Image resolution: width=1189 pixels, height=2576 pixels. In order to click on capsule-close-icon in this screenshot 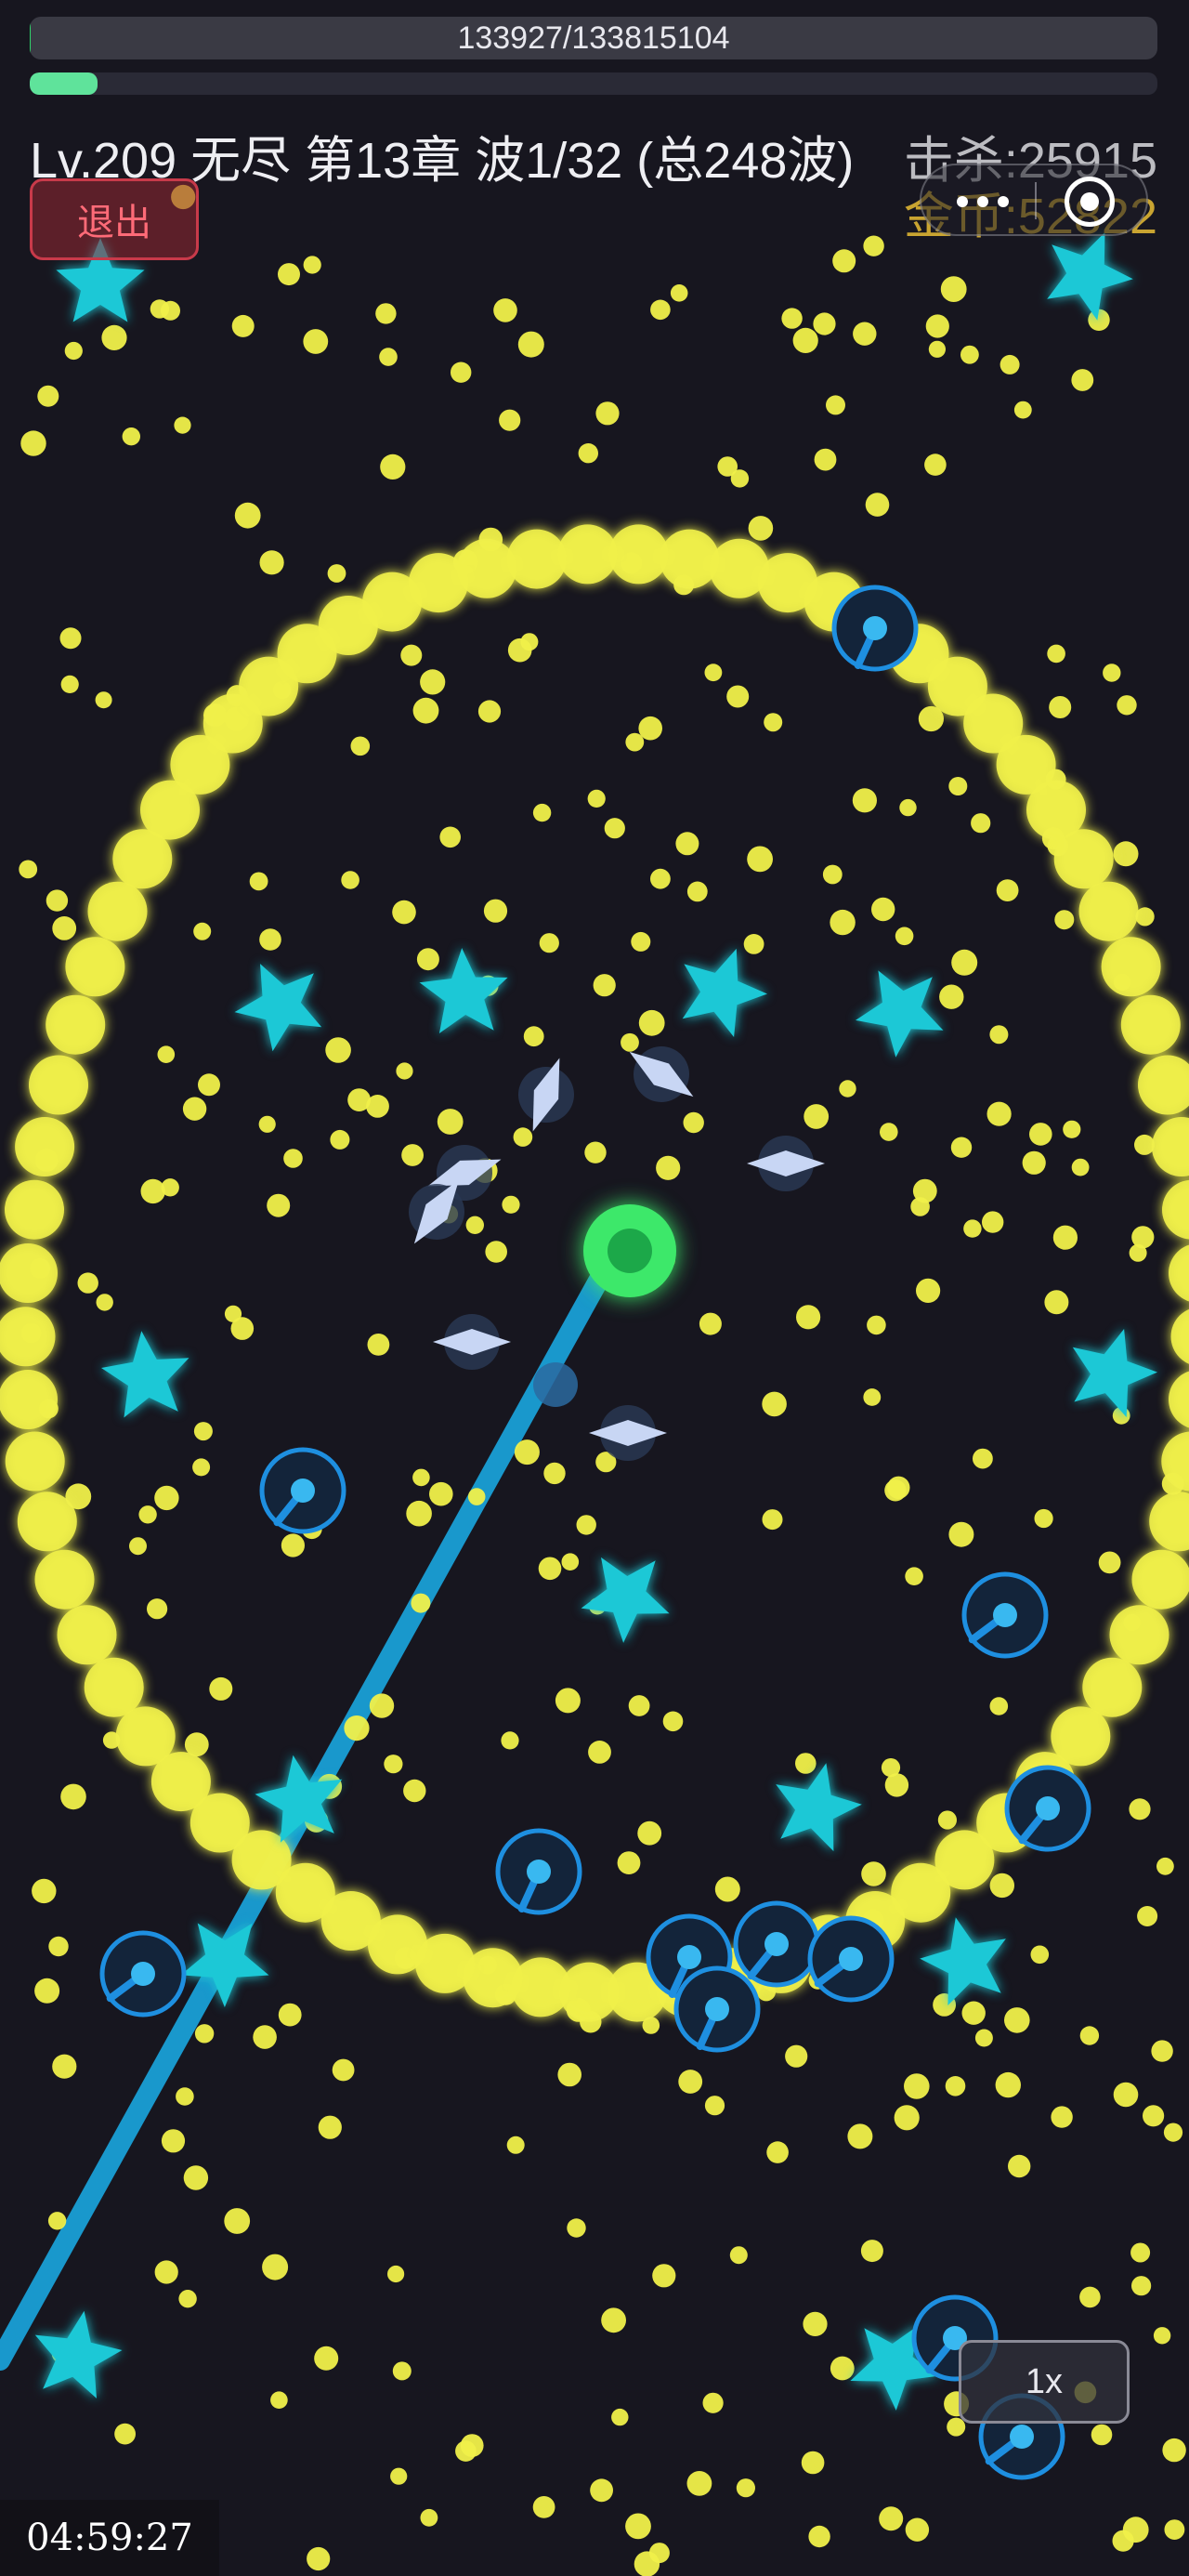, I will do `click(1090, 202)`.